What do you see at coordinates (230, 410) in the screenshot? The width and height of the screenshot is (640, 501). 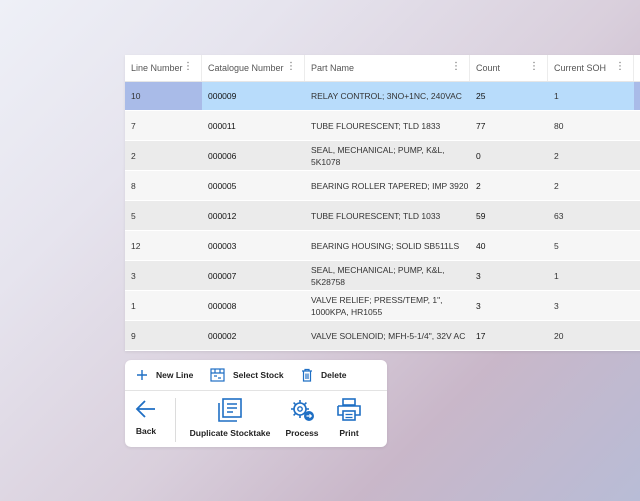 I see `copy-document-icon` at bounding box center [230, 410].